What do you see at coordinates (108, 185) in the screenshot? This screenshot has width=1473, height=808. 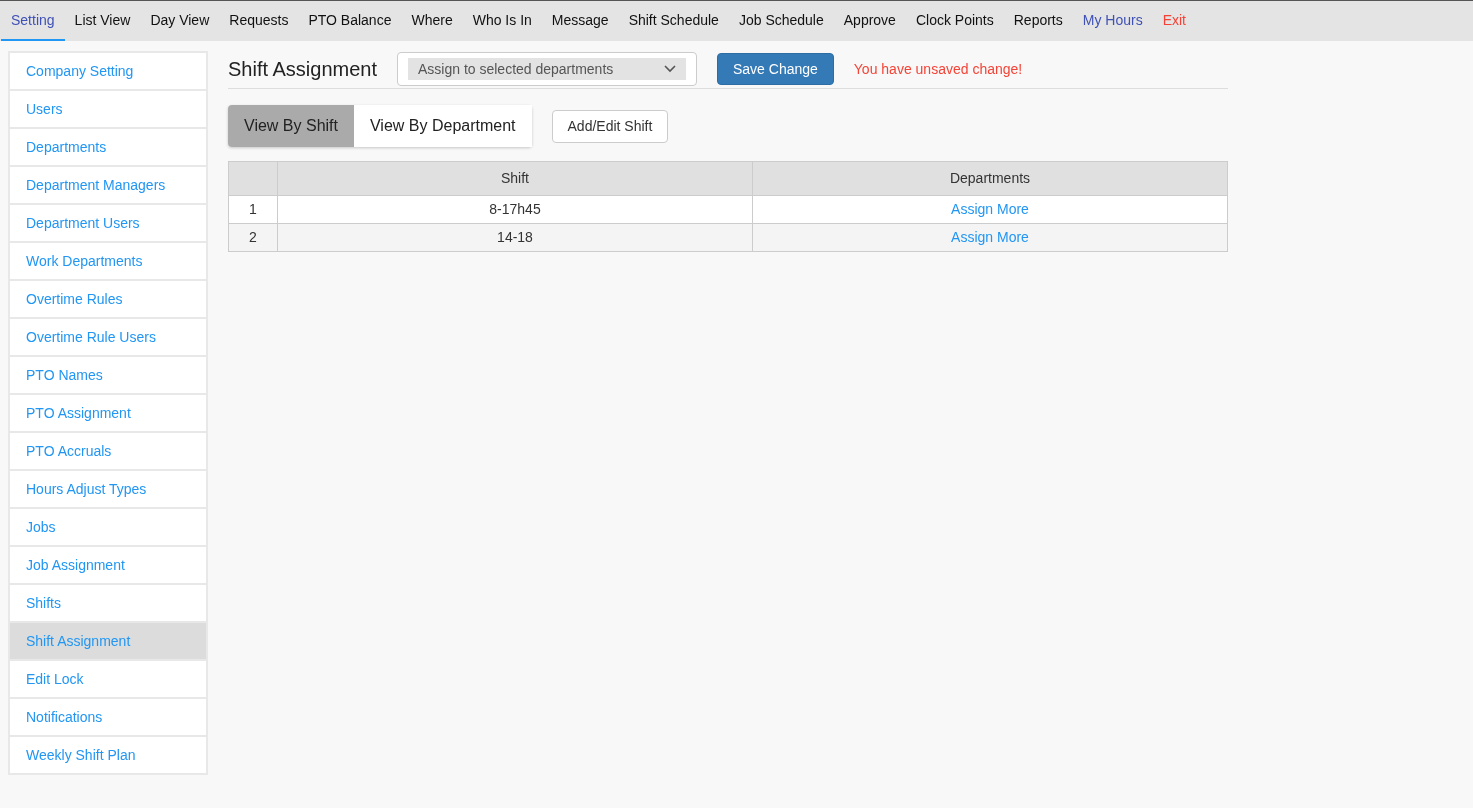 I see `sidebar-item: Department Managers` at bounding box center [108, 185].